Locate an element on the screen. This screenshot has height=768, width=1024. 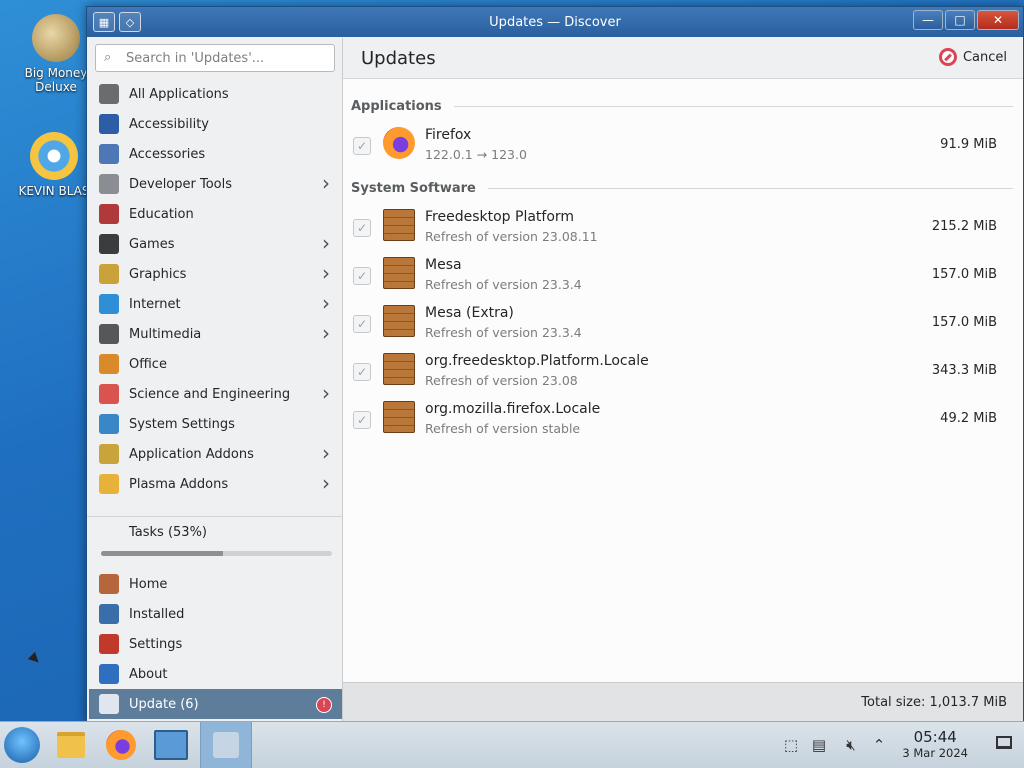
sidebar-item-graphics: Graphics › is located at coordinates (214, 274).